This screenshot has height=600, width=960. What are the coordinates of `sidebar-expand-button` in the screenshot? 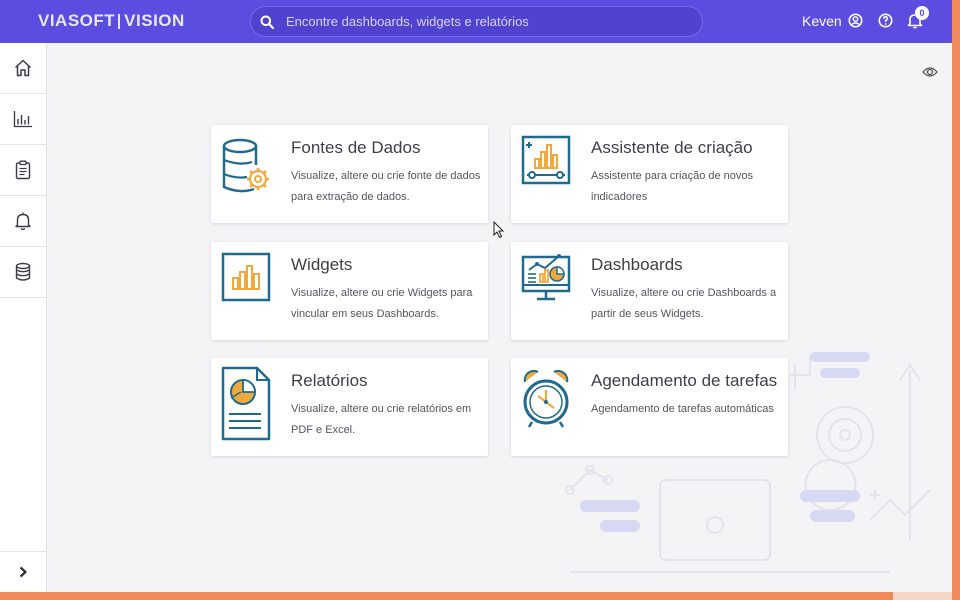 It's located at (23, 571).